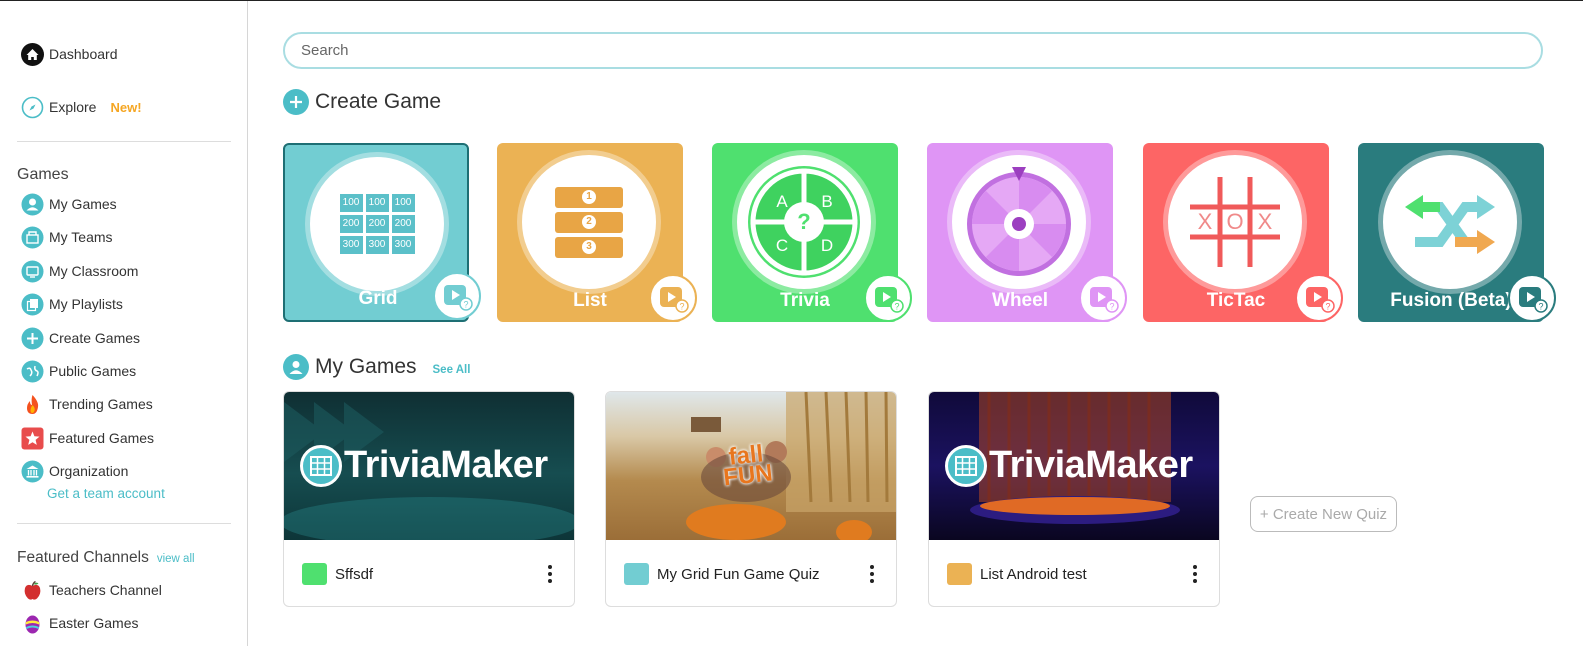 This screenshot has width=1583, height=646. What do you see at coordinates (91, 590) in the screenshot?
I see `channel-teachers: Teachers Channel` at bounding box center [91, 590].